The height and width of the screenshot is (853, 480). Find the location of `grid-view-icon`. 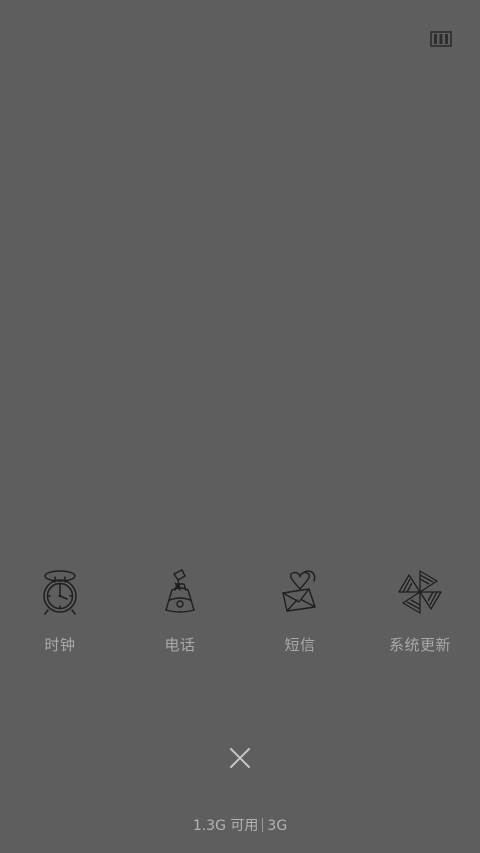

grid-view-icon is located at coordinates (441, 39).